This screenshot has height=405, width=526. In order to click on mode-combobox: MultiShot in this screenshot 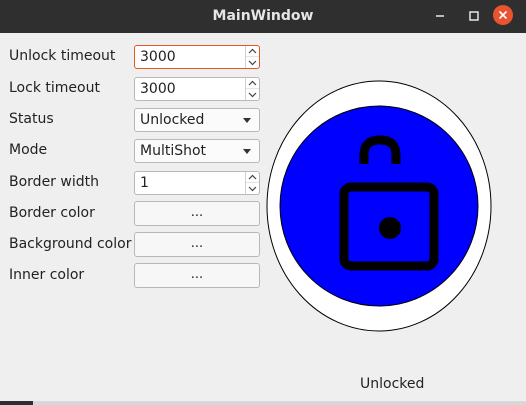, I will do `click(197, 151)`.